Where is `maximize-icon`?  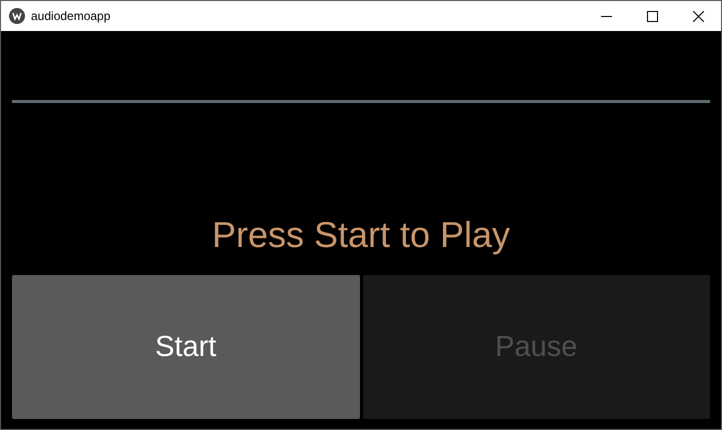
maximize-icon is located at coordinates (652, 16).